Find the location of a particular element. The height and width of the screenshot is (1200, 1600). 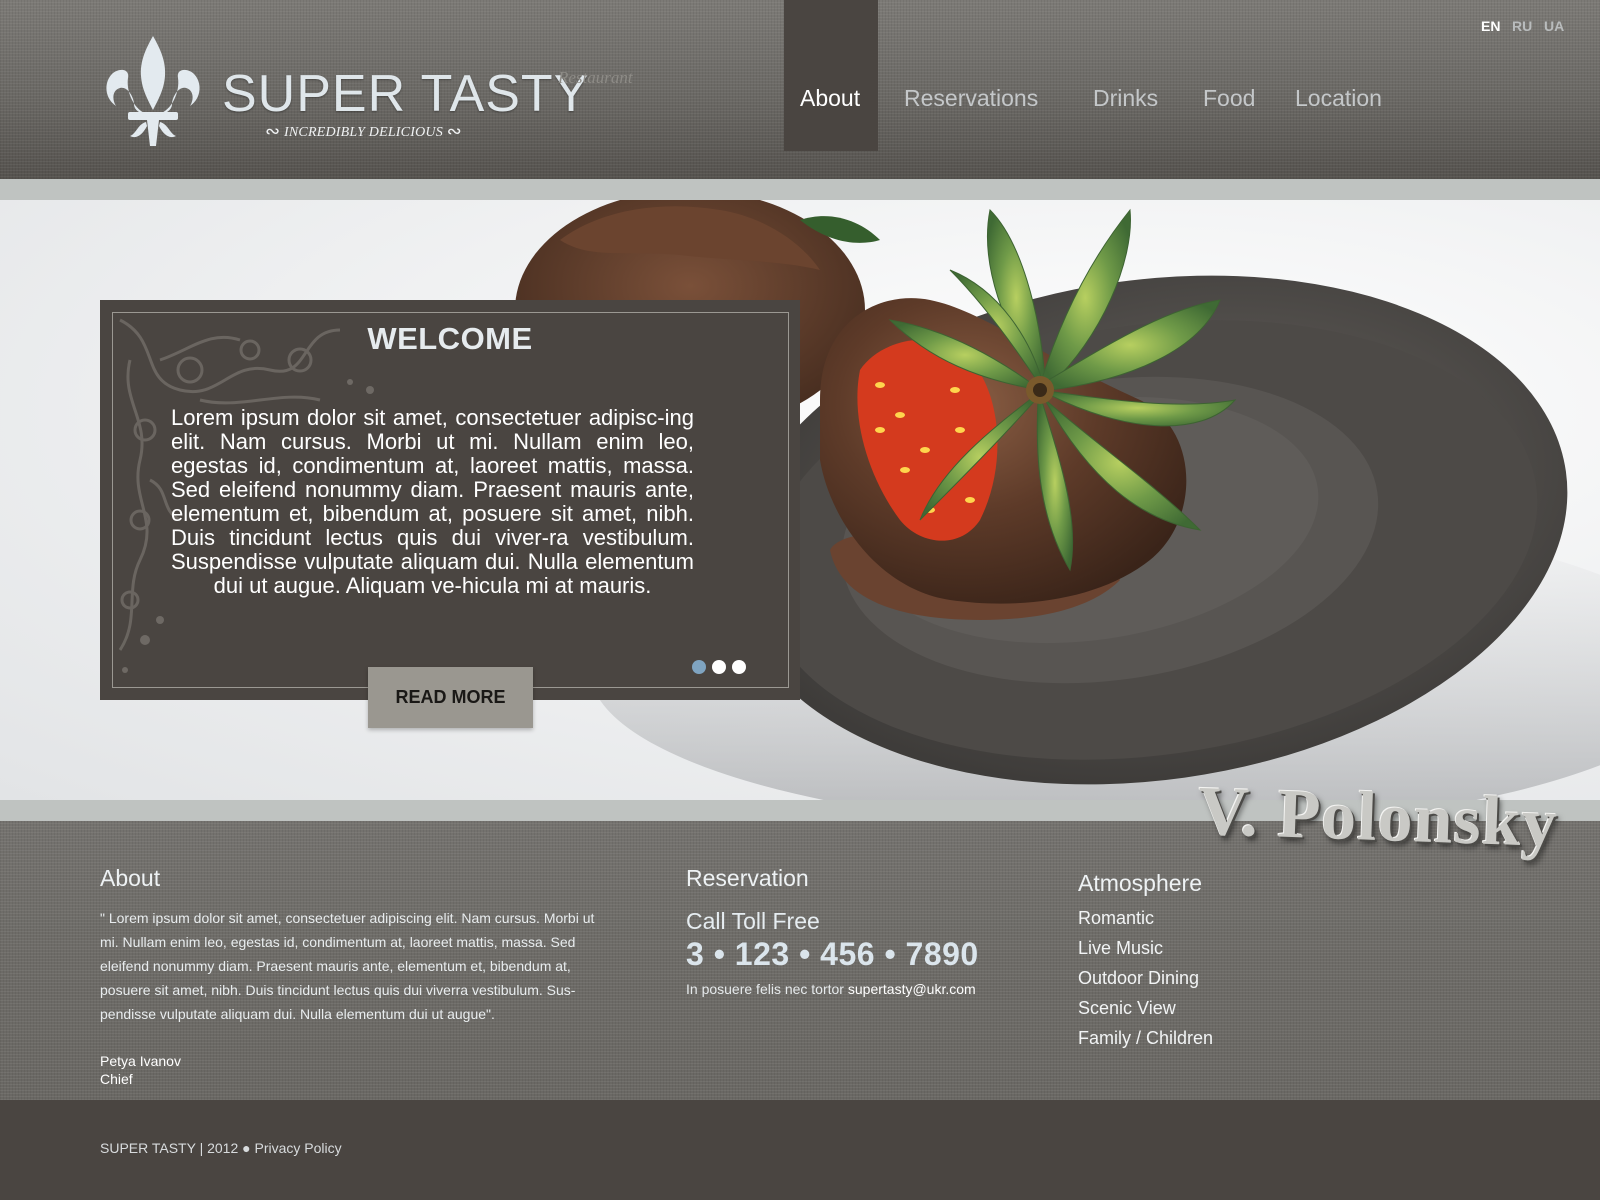

logo-title: SUPER TASTY is located at coordinates (405, 94).